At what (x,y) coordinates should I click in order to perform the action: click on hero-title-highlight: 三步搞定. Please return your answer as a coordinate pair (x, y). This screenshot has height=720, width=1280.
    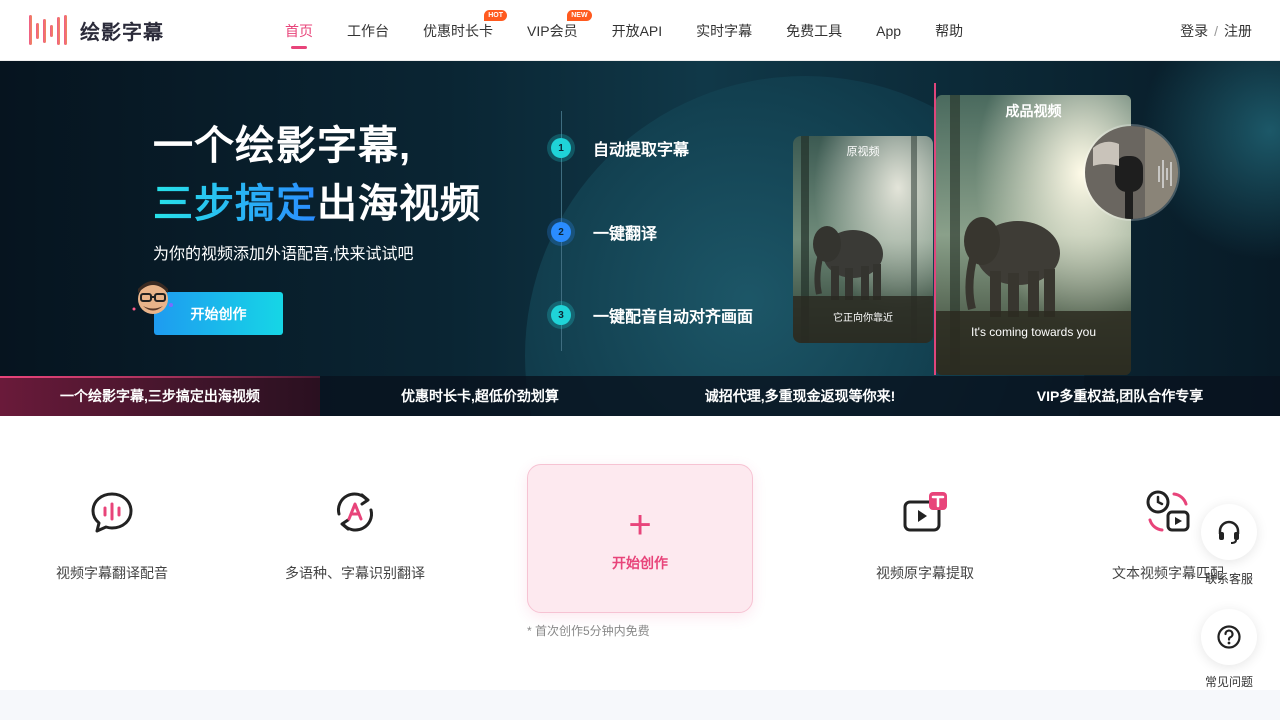
    Looking at the image, I should click on (235, 204).